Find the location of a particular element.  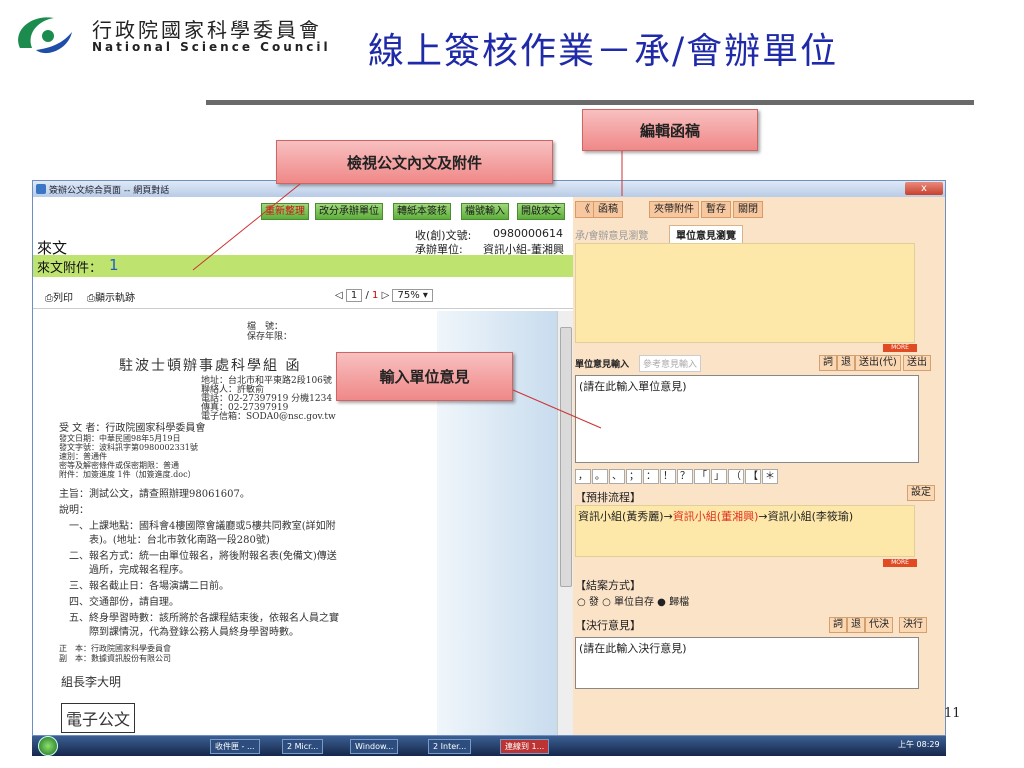

flow-label: 【預排流程】 is located at coordinates (608, 497).